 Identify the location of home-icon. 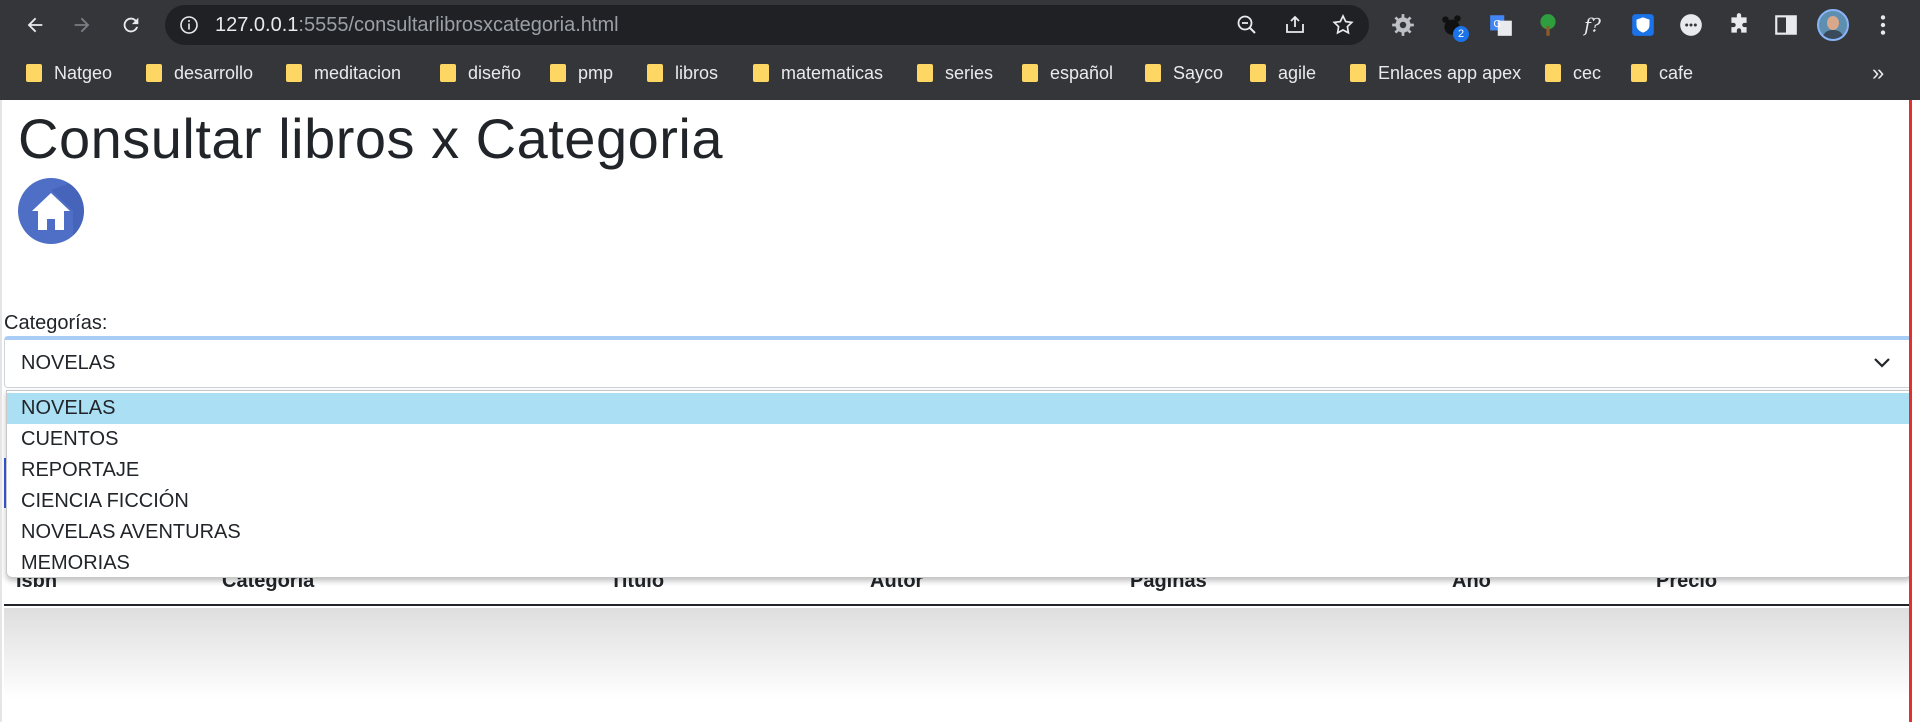
(58, 211).